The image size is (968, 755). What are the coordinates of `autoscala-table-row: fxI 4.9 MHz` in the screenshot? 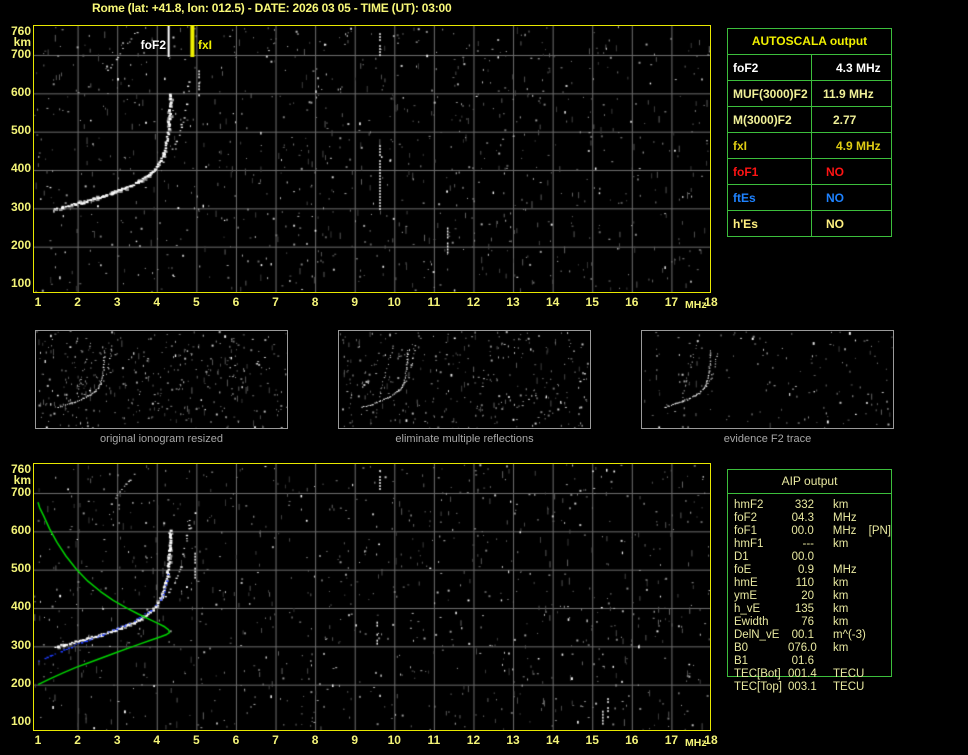 It's located at (809, 146).